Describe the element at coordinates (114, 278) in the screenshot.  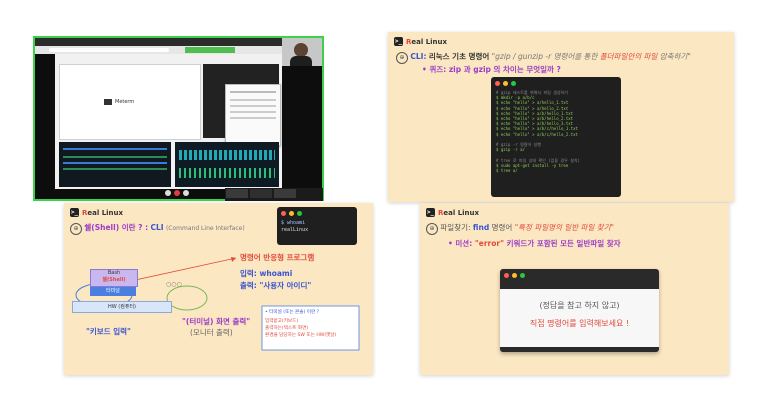
I see `bash-layer: Bash 쉘(Shell)` at that location.